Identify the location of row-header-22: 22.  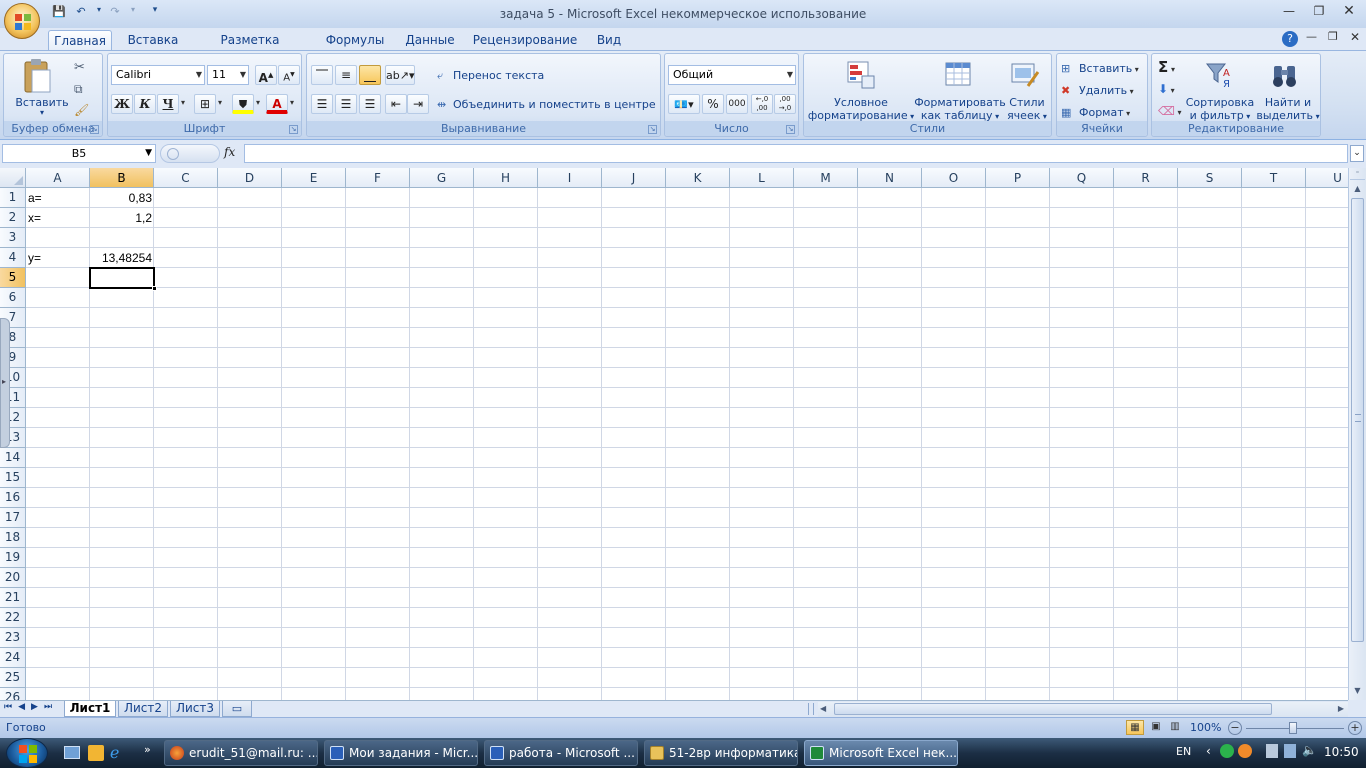
(13, 618).